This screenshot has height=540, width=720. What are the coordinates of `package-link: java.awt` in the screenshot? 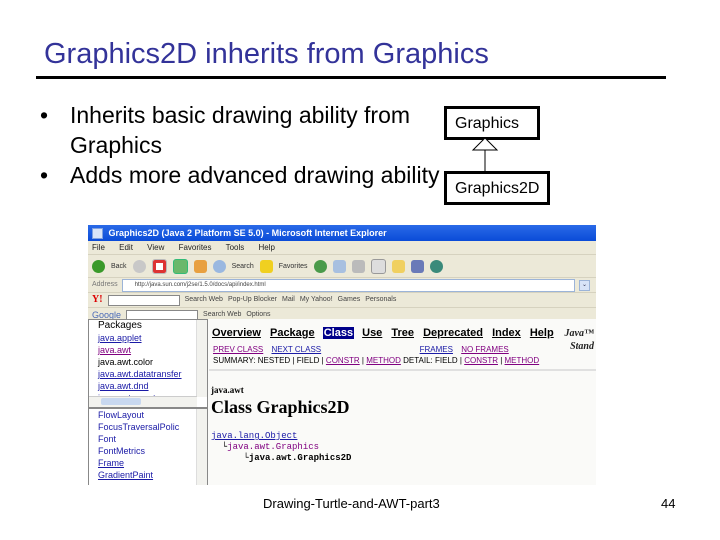 It's located at (148, 350).